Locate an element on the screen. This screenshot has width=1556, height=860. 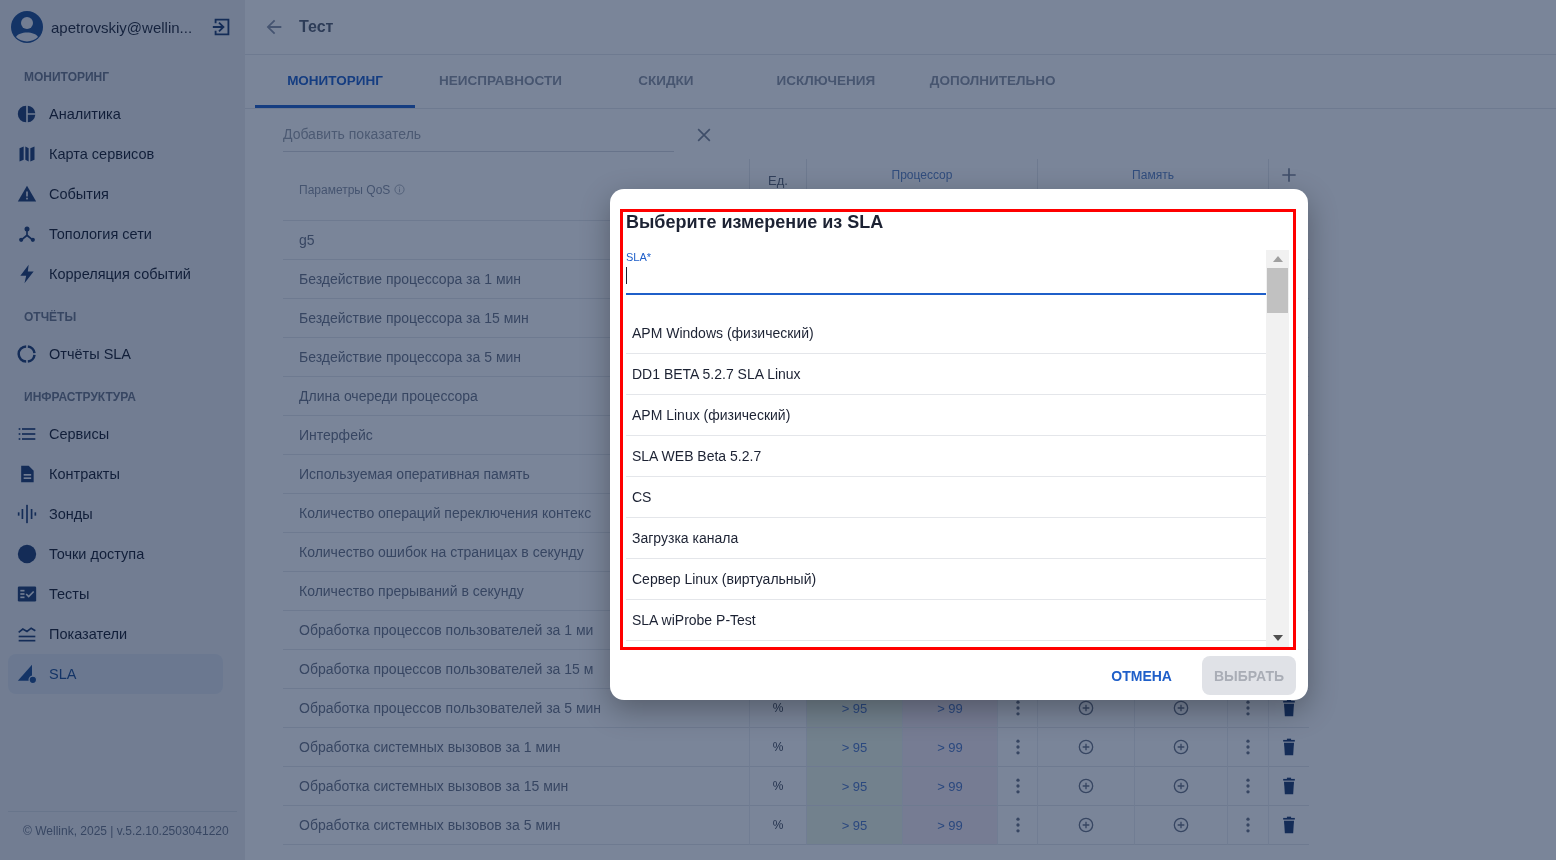
list-option: APM Windows (физический) is located at coordinates (946, 333).